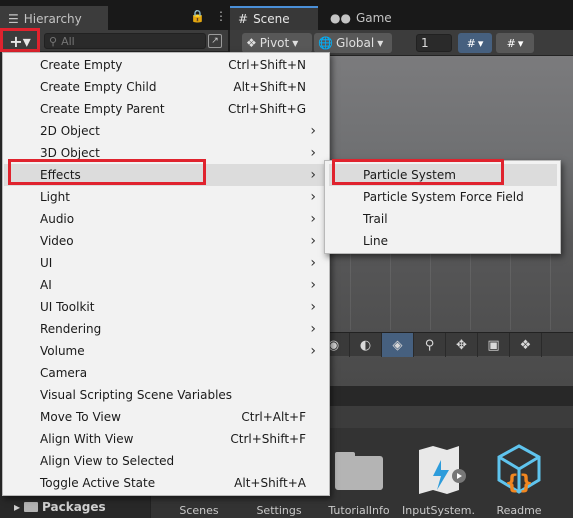  I want to click on menu-item-move-to-view: Move To View Ctrl+Alt+F, so click(166, 417).